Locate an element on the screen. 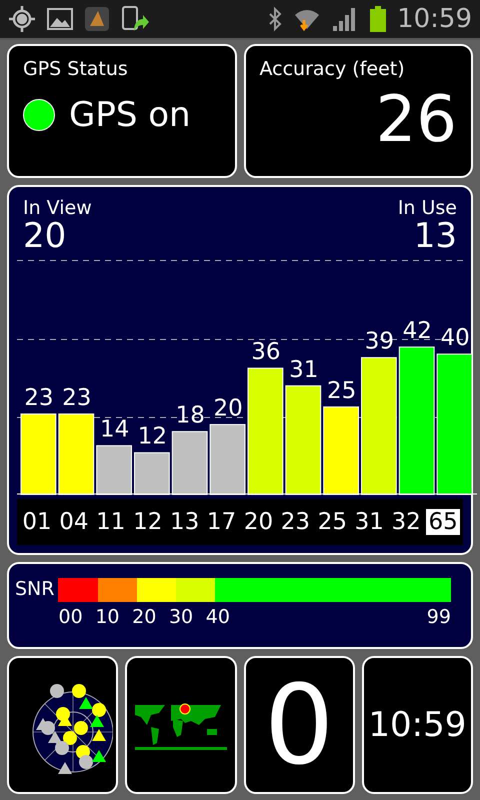 The image size is (480, 800). map-tile is located at coordinates (180, 725).